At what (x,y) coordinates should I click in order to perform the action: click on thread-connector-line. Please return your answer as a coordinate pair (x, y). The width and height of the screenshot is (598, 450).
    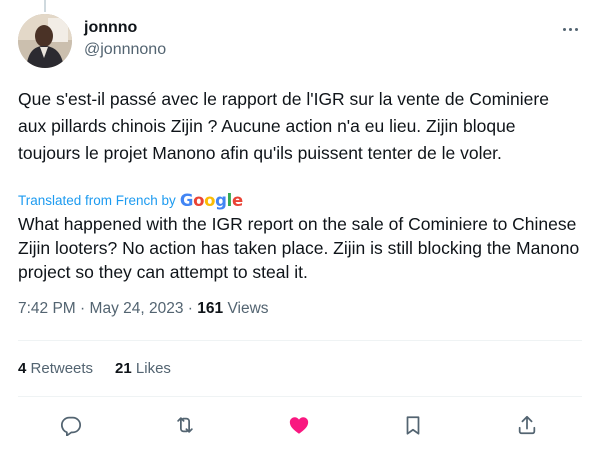
    Looking at the image, I should click on (45, 6).